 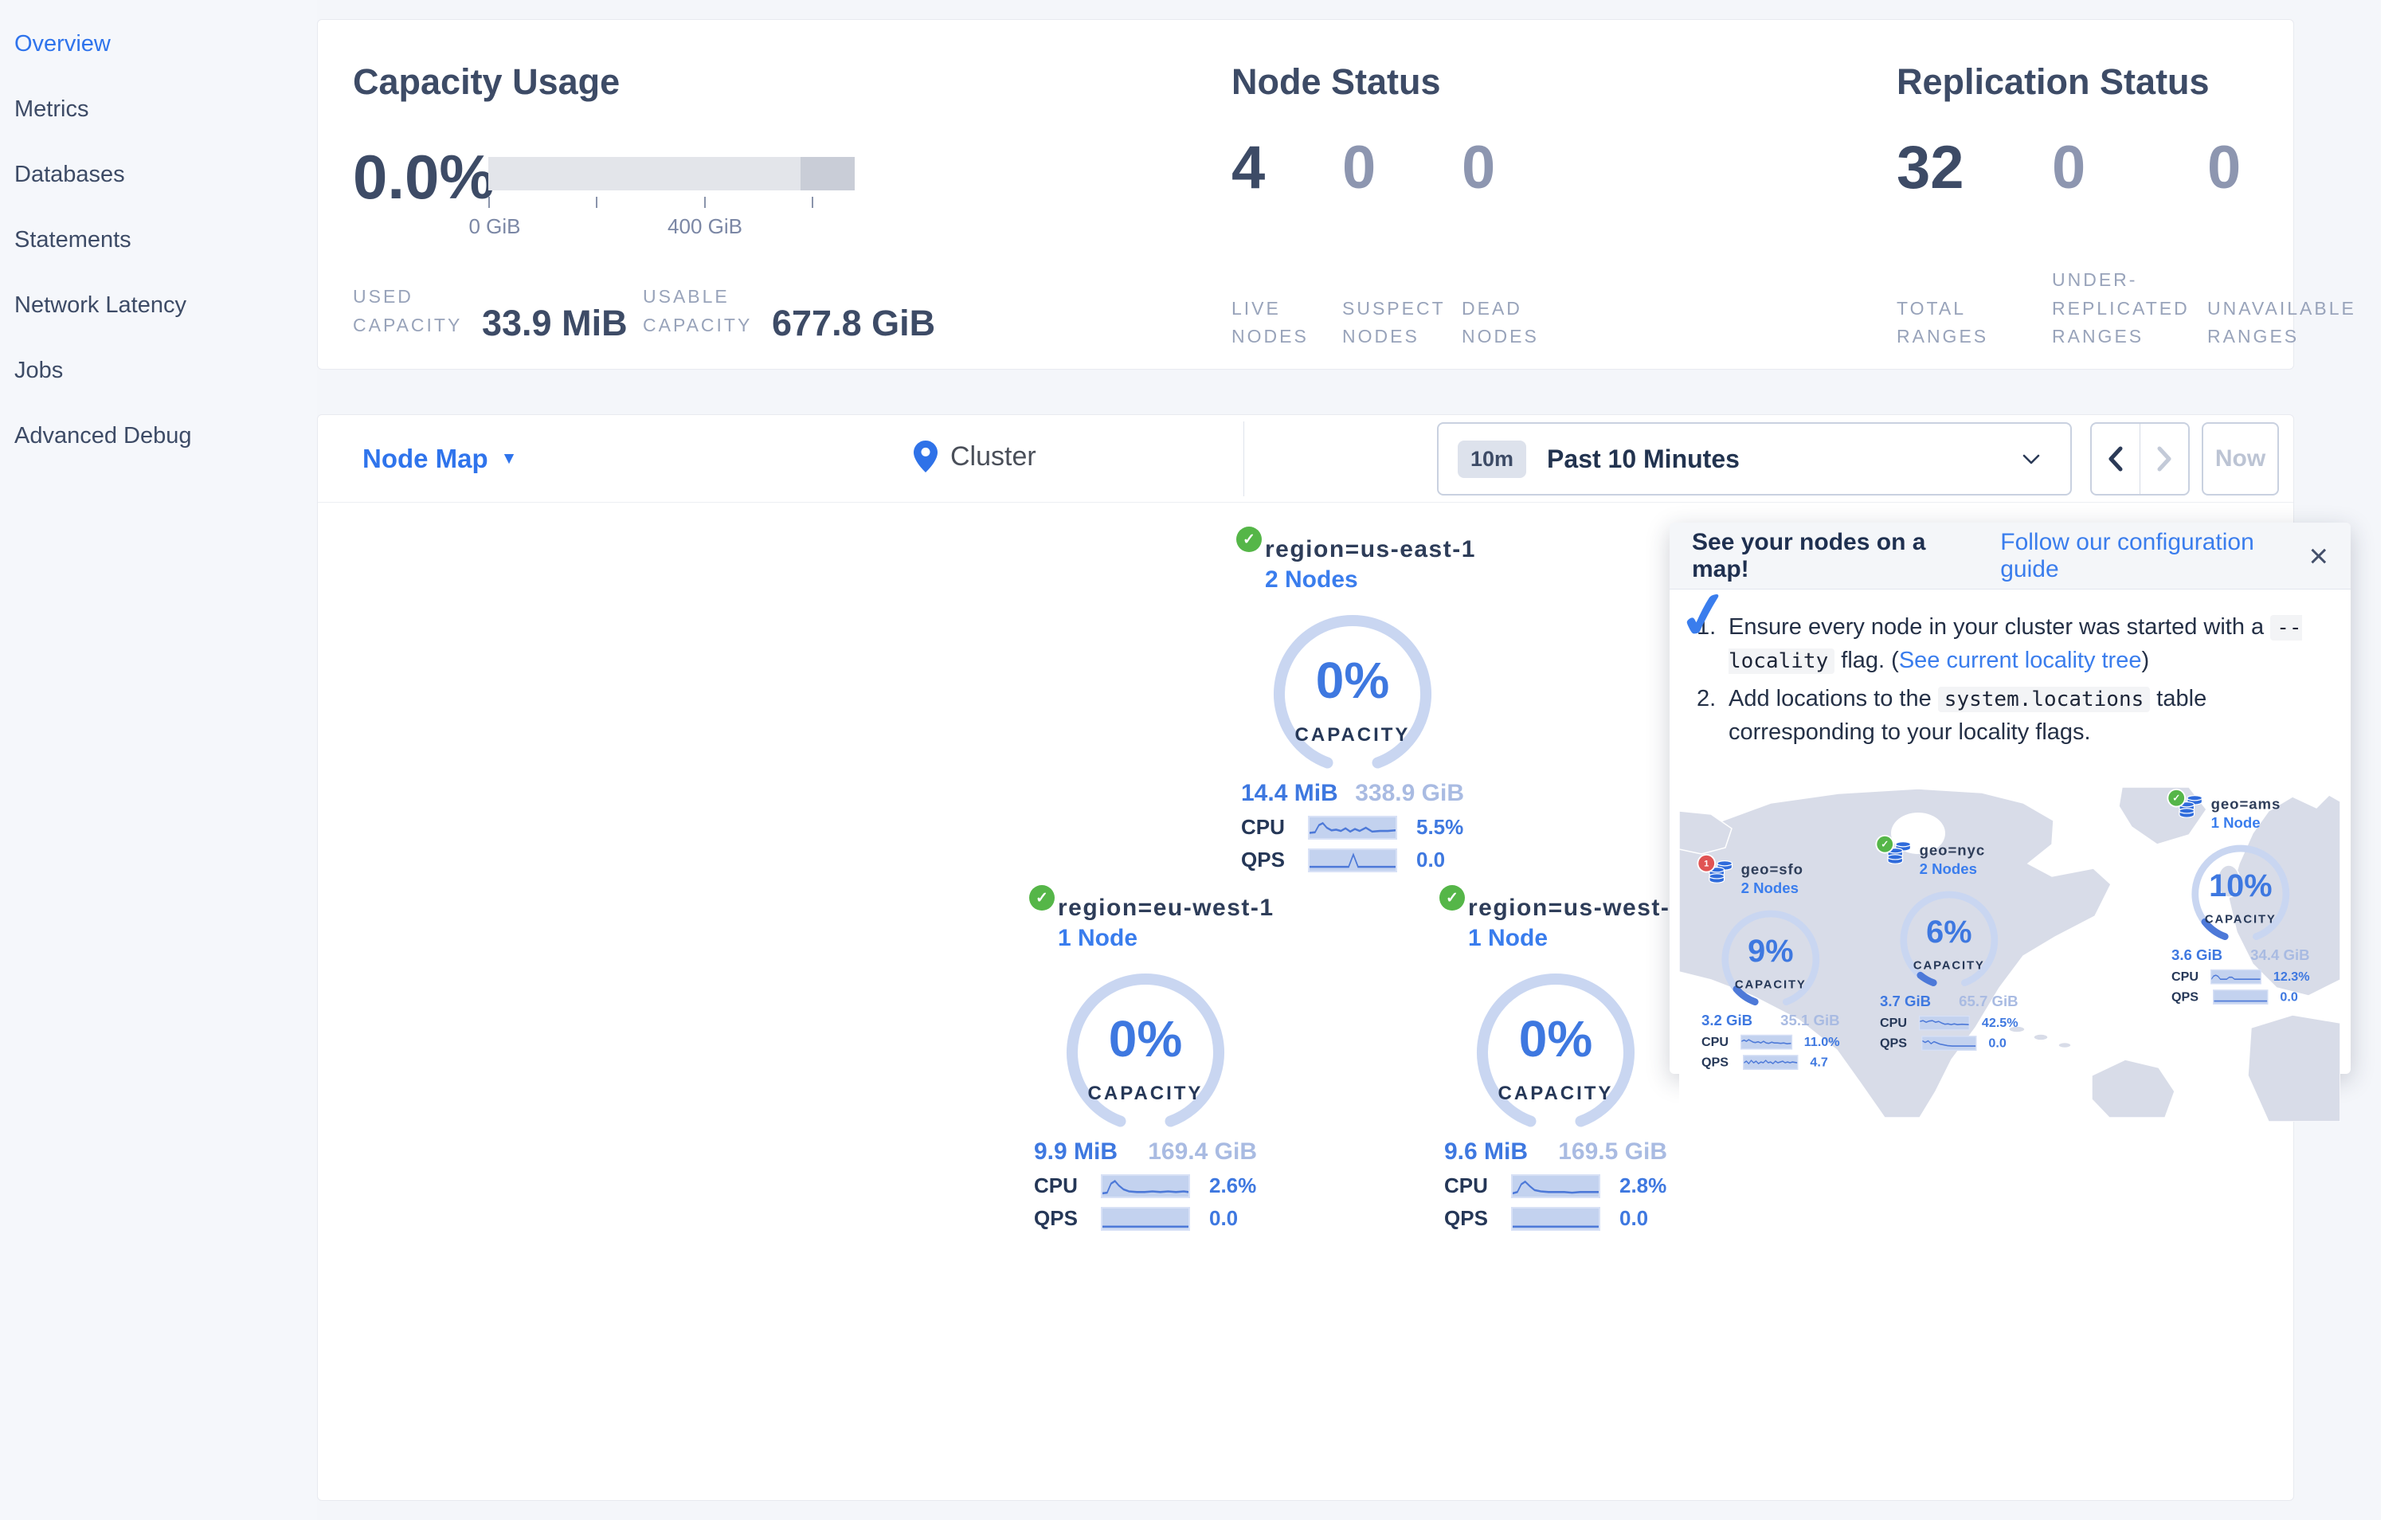 What do you see at coordinates (1289, 793) in the screenshot?
I see `capacity-used: 14.4 MiB` at bounding box center [1289, 793].